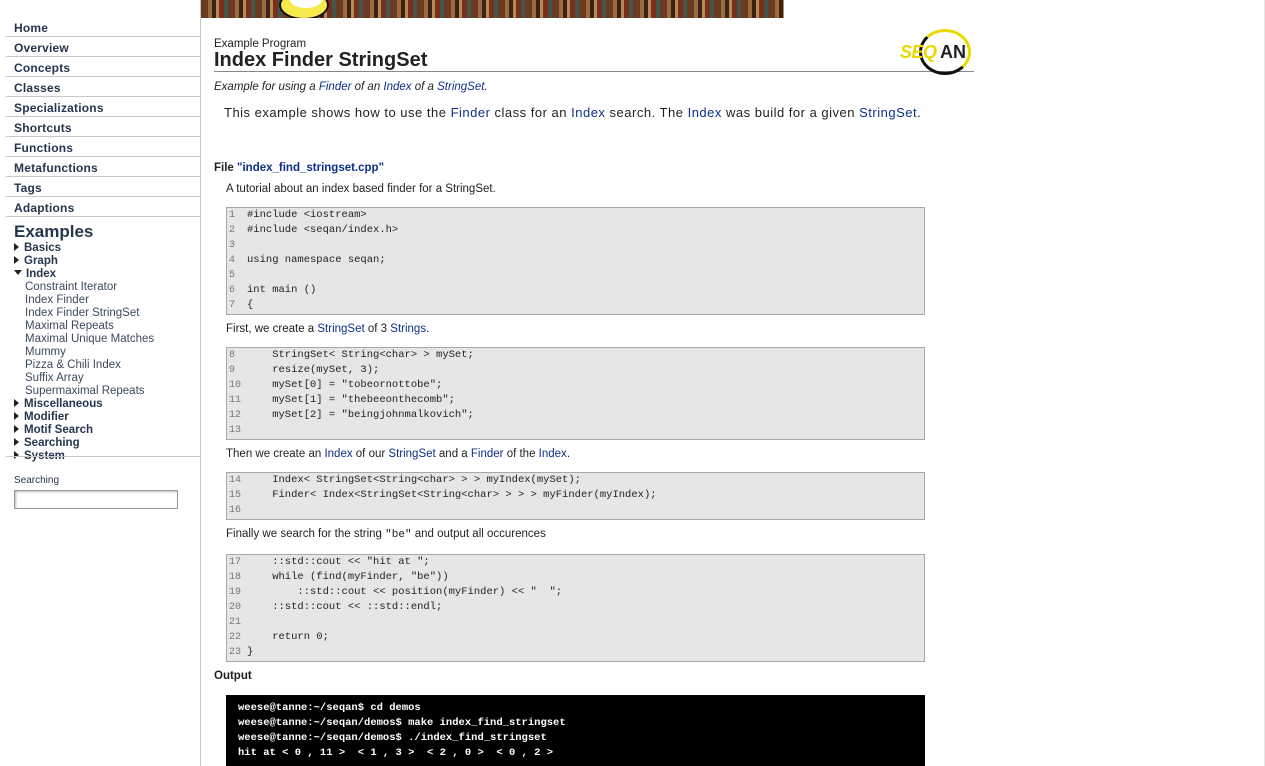 The width and height of the screenshot is (1265, 766). What do you see at coordinates (575, 577) in the screenshot?
I see `code-line: 18 while (find(myFinder, "be"))` at bounding box center [575, 577].